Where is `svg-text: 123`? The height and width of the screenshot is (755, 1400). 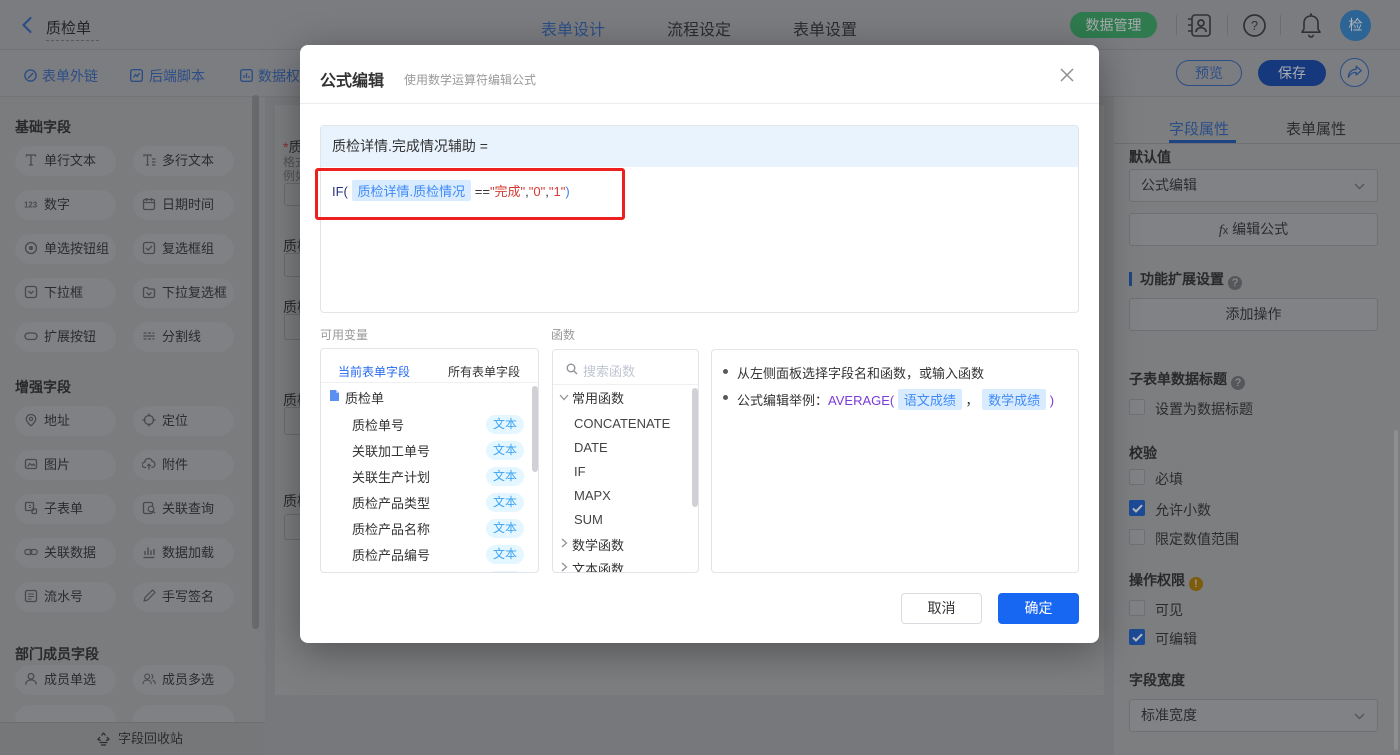
svg-text: 123 is located at coordinates (31, 205).